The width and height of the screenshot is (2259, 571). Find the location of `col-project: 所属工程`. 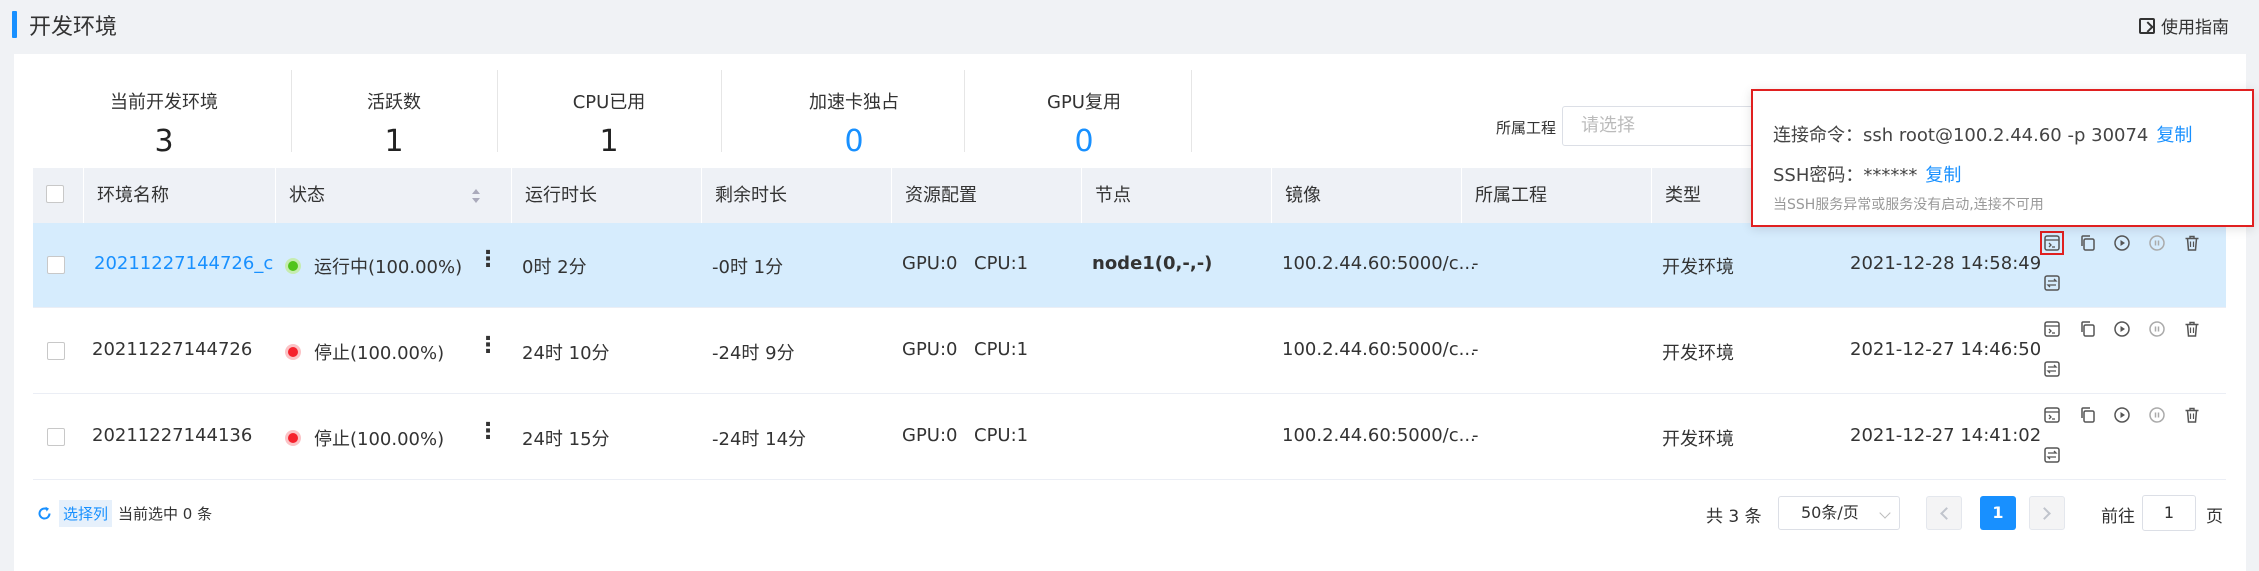

col-project: 所属工程 is located at coordinates (1511, 195).